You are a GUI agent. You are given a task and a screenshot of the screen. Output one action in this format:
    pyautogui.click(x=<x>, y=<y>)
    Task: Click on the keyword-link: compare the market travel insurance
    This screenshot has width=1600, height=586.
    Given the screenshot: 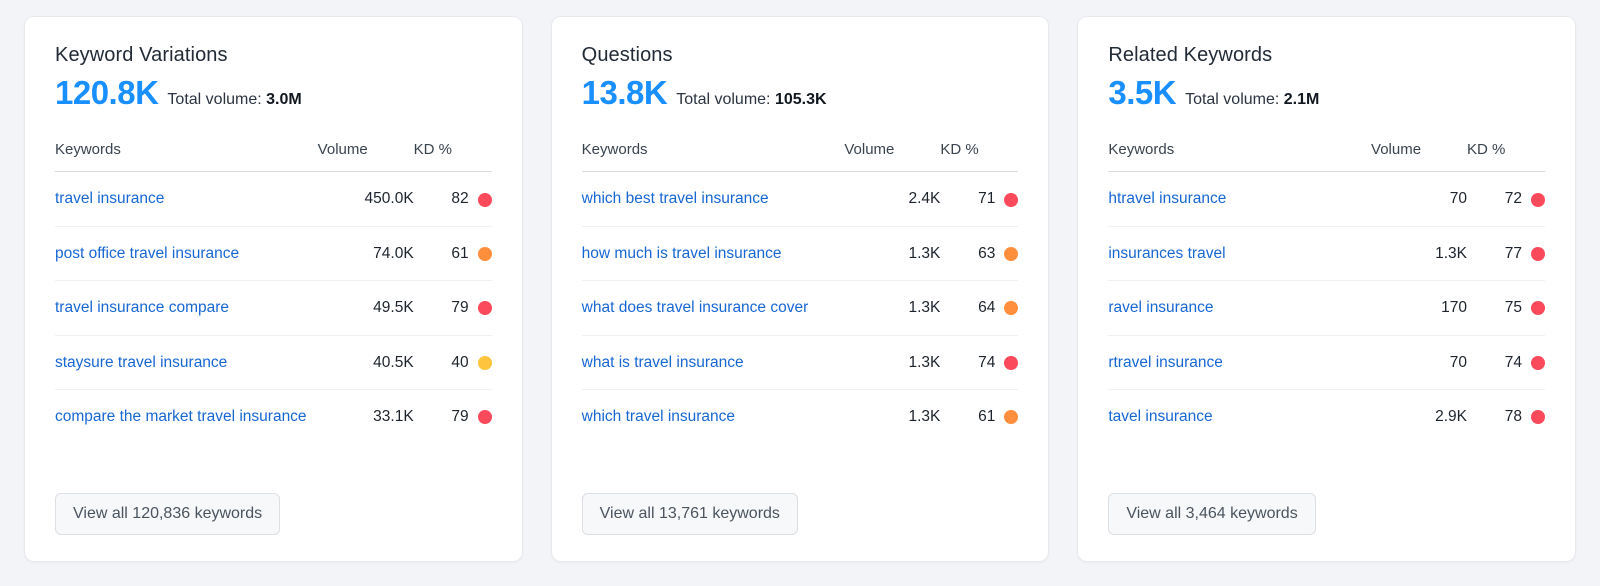 What is the action you would take?
    pyautogui.click(x=181, y=417)
    